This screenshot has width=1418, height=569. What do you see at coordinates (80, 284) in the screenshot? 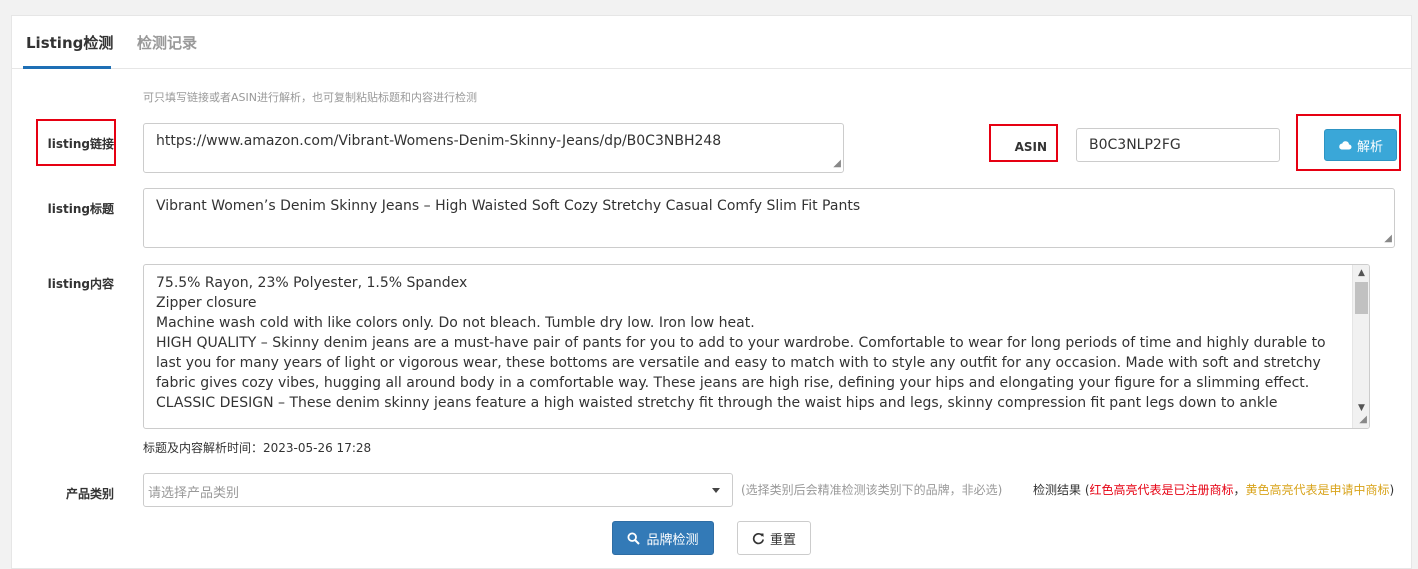
I see `listing-content-label: listing内容` at bounding box center [80, 284].